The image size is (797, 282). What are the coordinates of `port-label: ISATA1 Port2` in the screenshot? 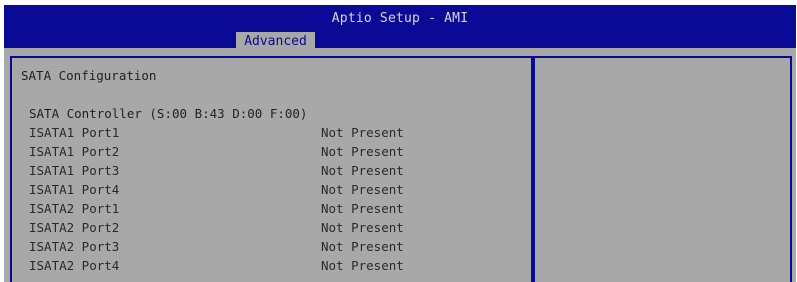 It's located at (74, 151).